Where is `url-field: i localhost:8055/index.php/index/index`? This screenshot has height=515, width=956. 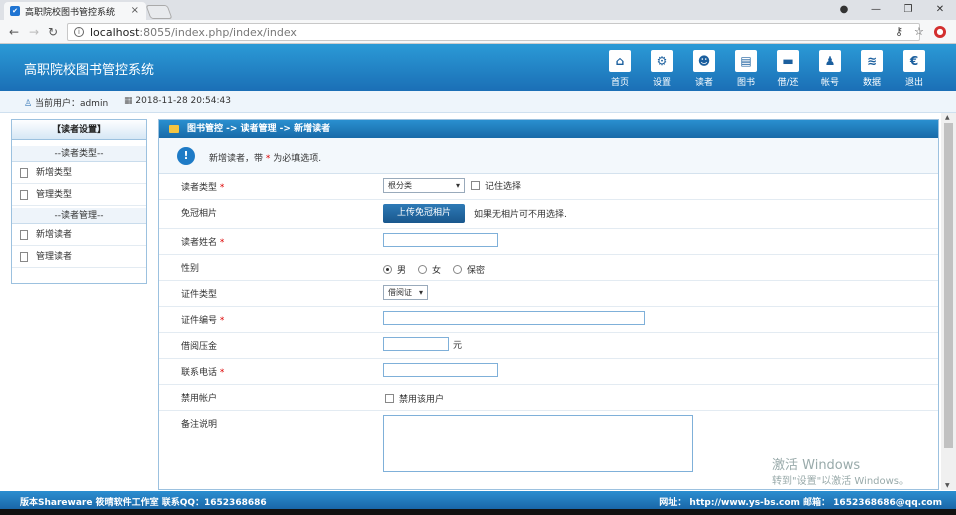 url-field: i localhost:8055/index.php/index/index is located at coordinates (493, 32).